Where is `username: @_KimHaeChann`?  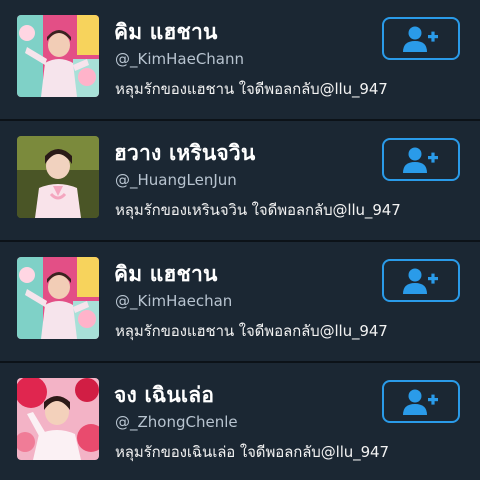 username: @_KimHaeChann is located at coordinates (179, 59).